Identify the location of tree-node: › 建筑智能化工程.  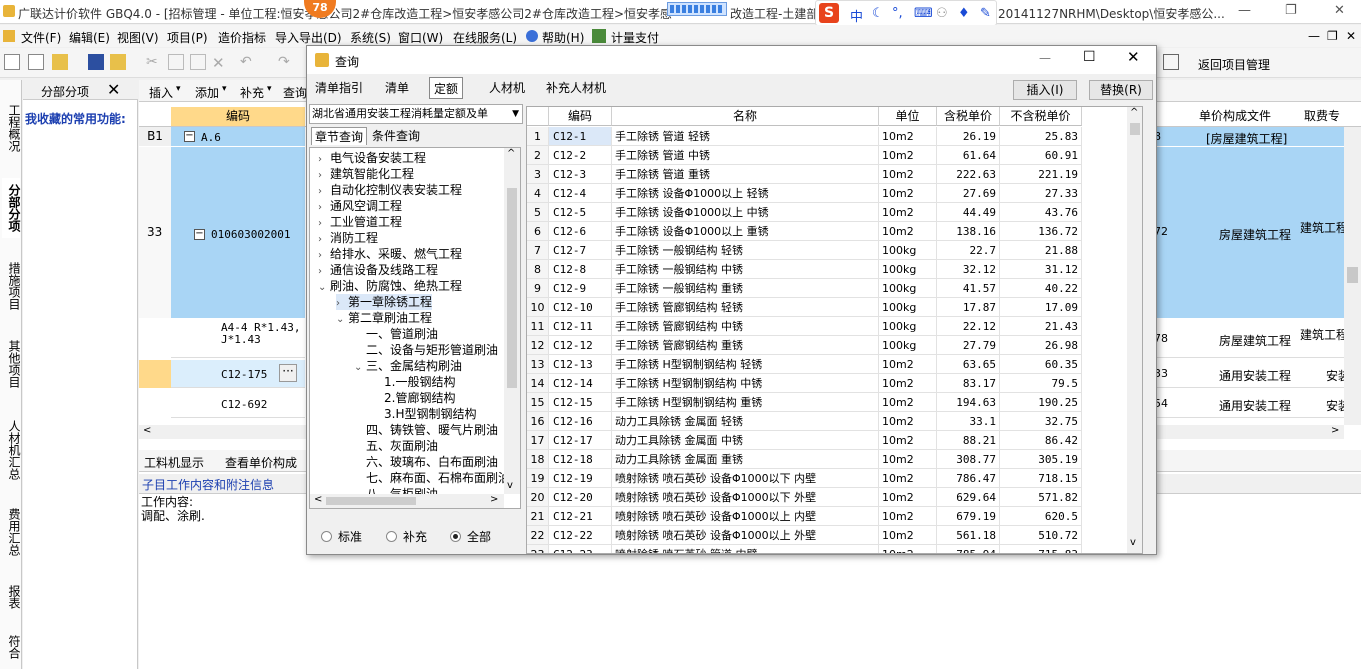
(366, 174).